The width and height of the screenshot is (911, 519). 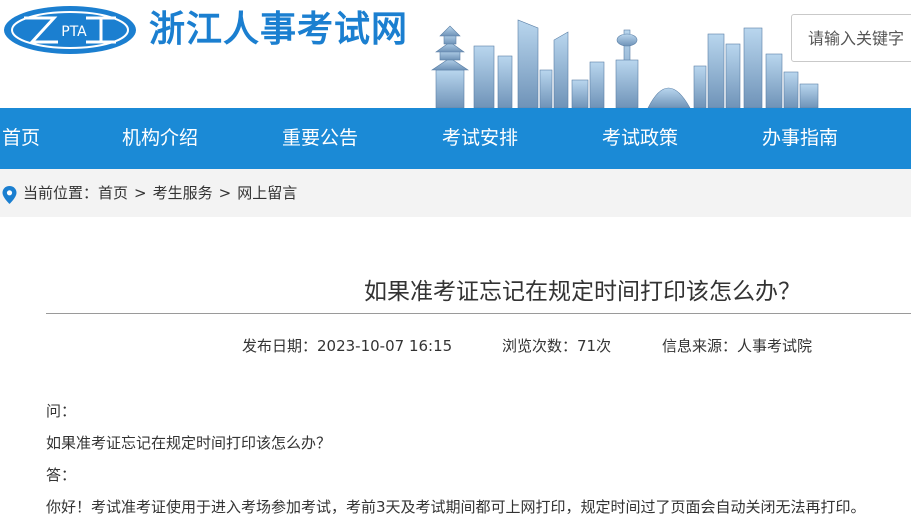 I want to click on breadcrumb: 当前位置：首页 > 考生服务 > 网上留言, so click(x=455, y=193).